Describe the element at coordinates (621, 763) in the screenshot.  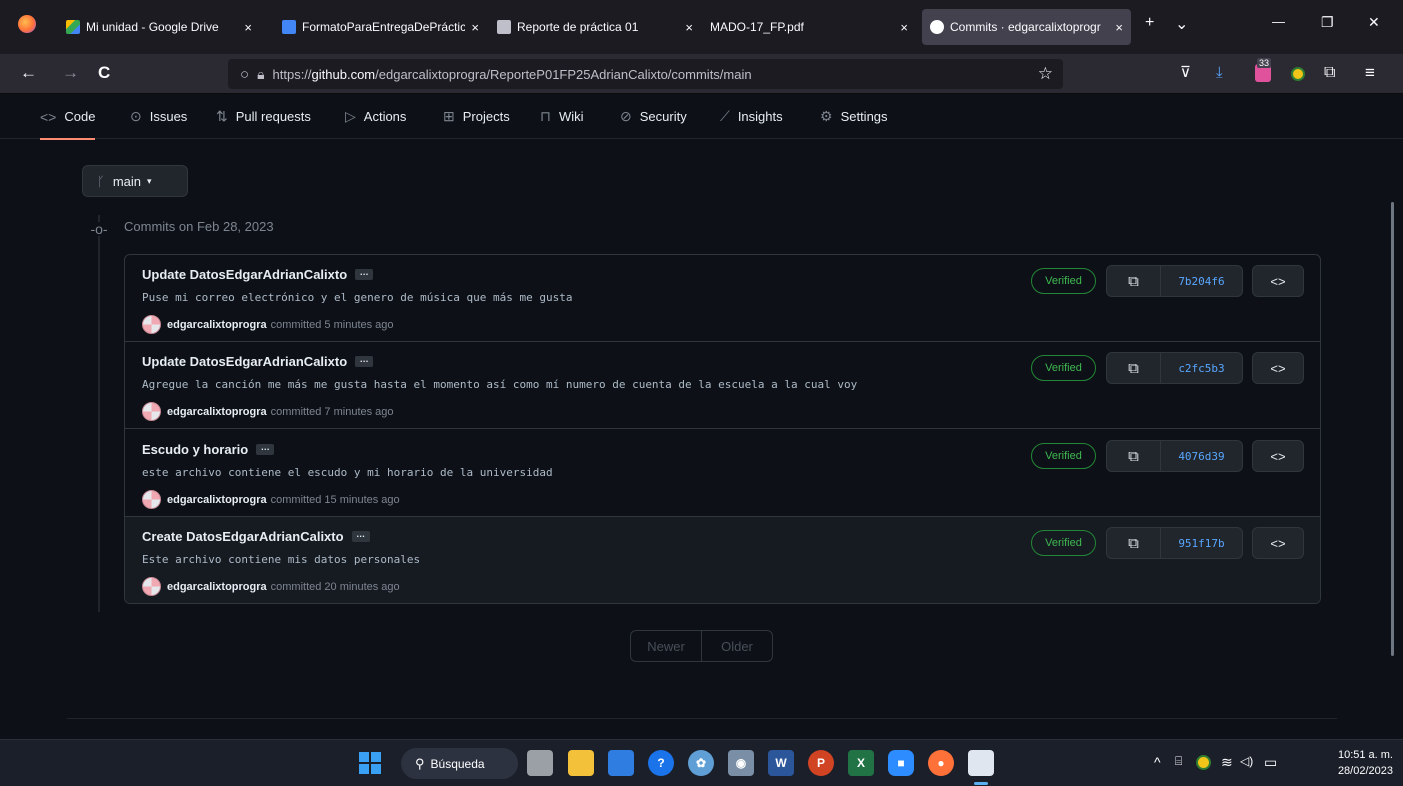
I see `store-icon` at that location.